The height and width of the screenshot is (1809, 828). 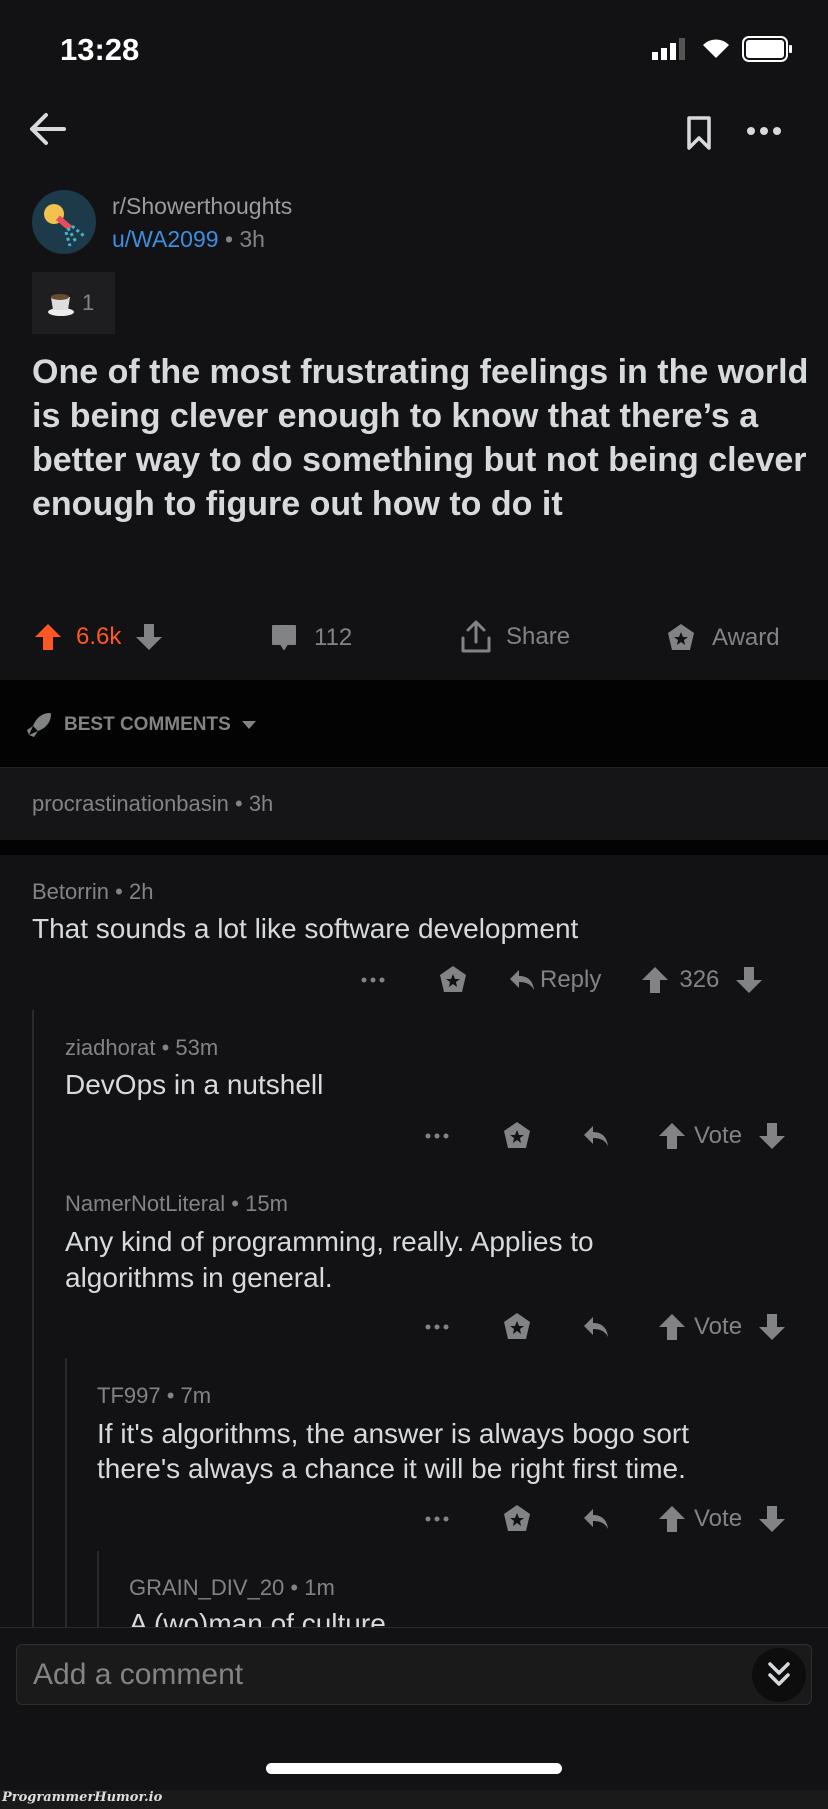 What do you see at coordinates (199, 1277) in the screenshot?
I see `comment-body: algorithms in general.` at bounding box center [199, 1277].